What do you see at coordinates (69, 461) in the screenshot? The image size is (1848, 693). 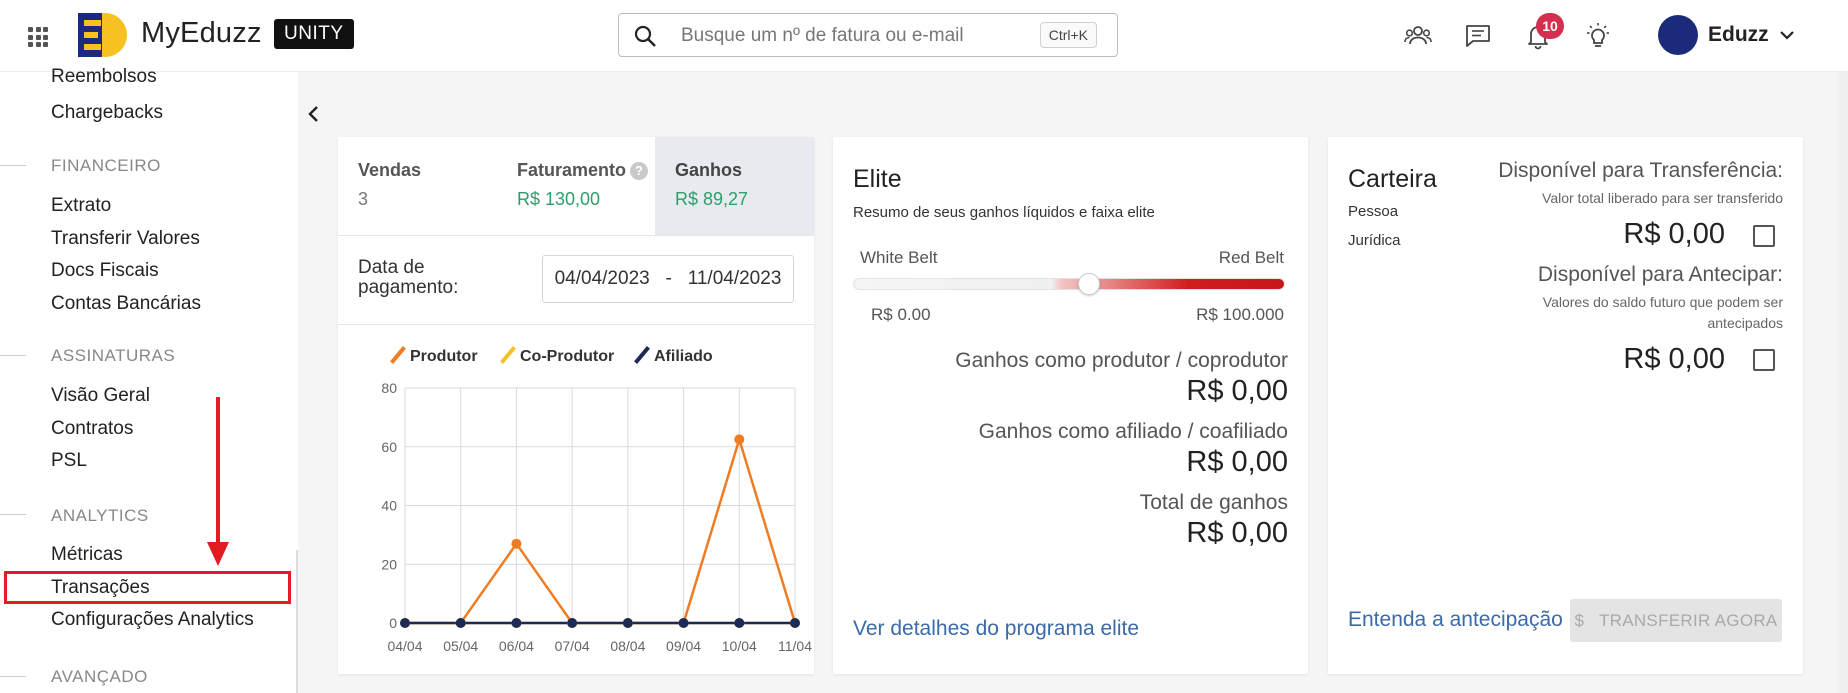 I see `sidebar-item-psl: PSL` at bounding box center [69, 461].